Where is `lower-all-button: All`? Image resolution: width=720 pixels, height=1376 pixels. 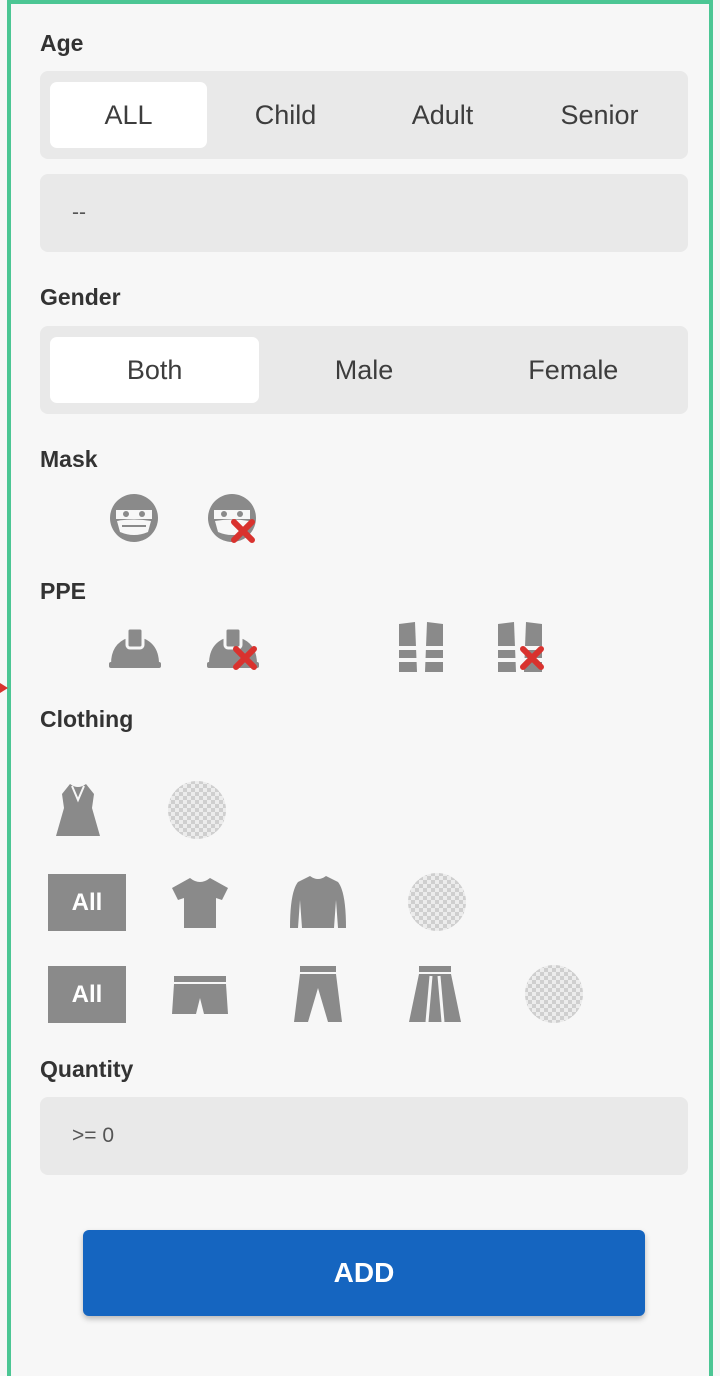
lower-all-button: All is located at coordinates (87, 994).